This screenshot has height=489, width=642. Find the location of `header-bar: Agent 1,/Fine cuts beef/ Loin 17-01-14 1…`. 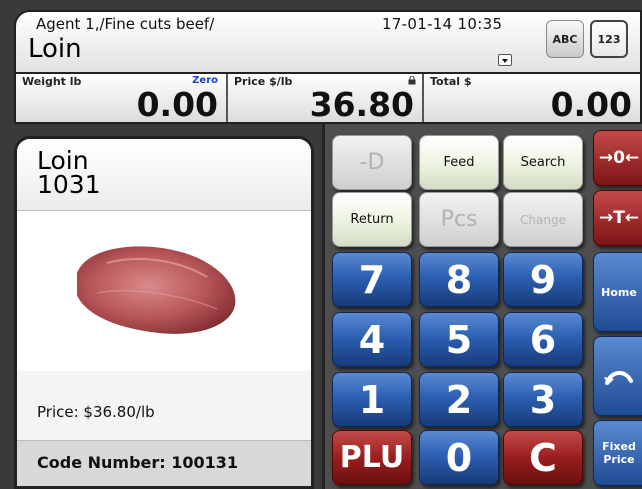

header-bar: Agent 1,/Fine cuts beef/ Loin 17-01-14 1… is located at coordinates (328, 42).